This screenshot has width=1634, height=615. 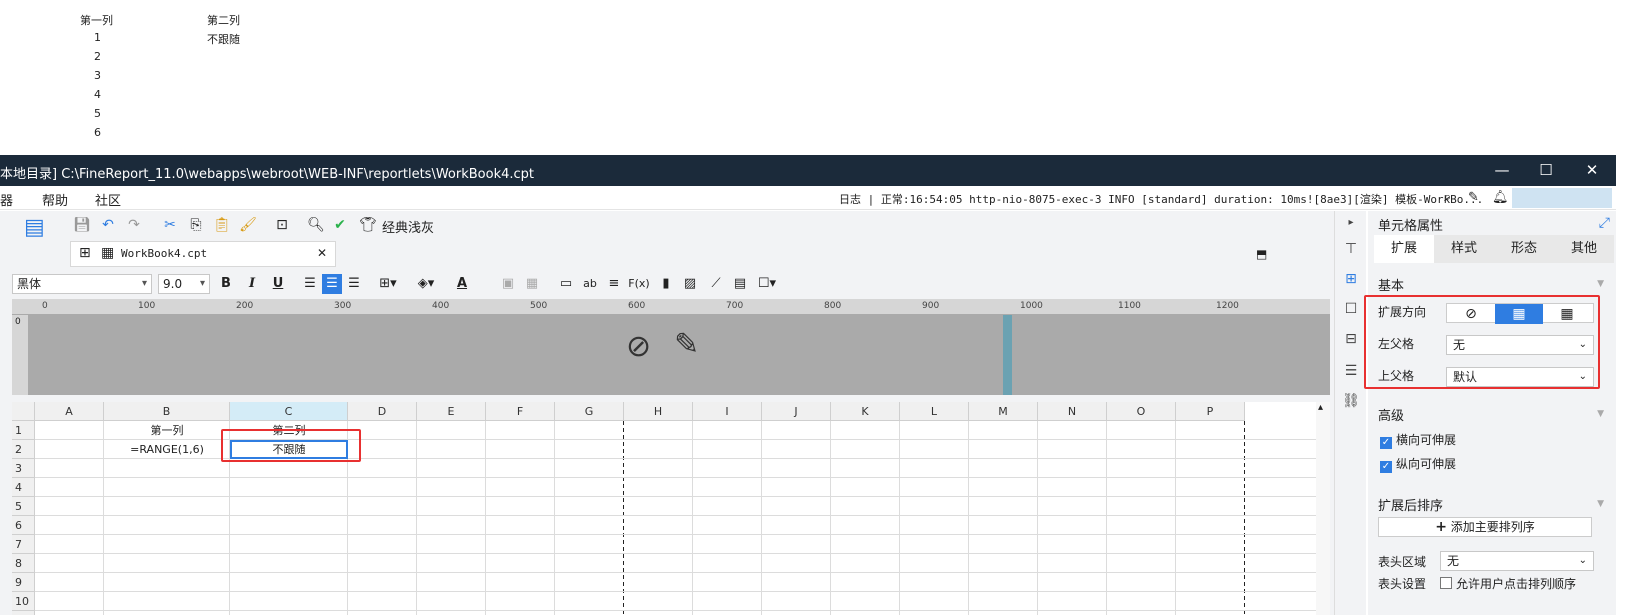 What do you see at coordinates (740, 284) in the screenshot?
I see `subreport-icon: ▤` at bounding box center [740, 284].